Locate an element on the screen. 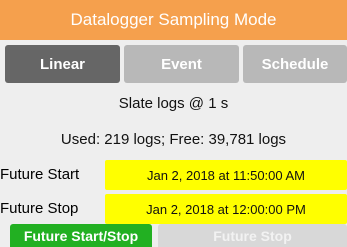 The image size is (347, 247). schedule-mode-button: Schedule is located at coordinates (295, 64).